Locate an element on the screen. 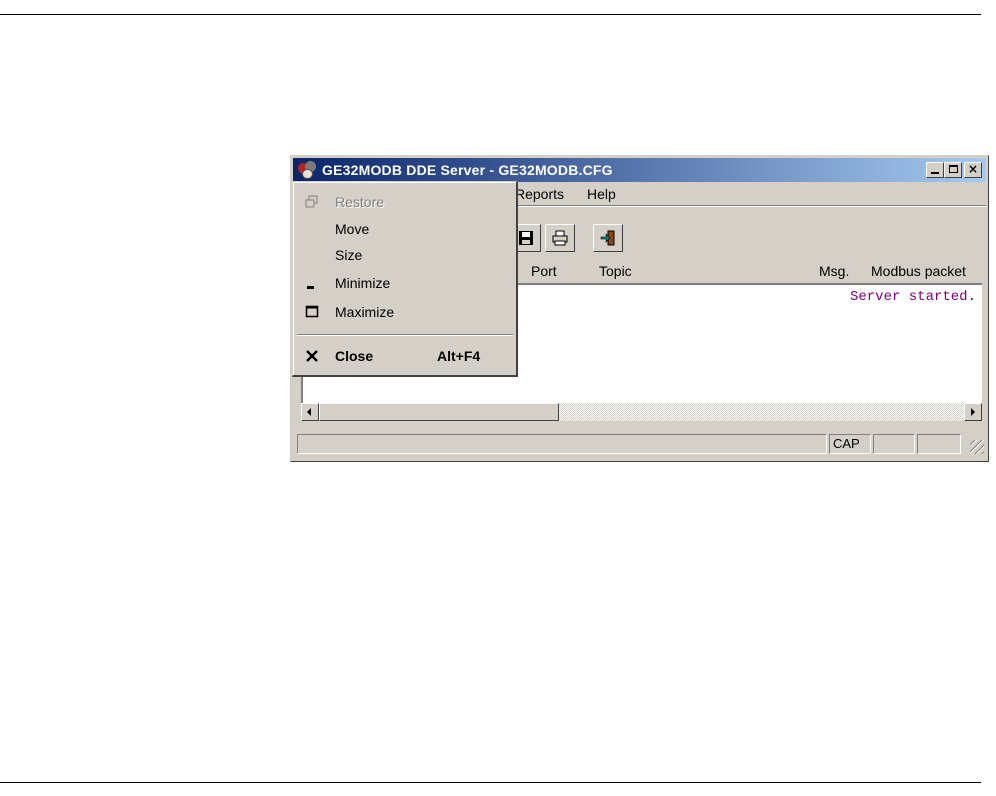 The height and width of the screenshot is (796, 996). horizontal-scrollbar is located at coordinates (641, 412).